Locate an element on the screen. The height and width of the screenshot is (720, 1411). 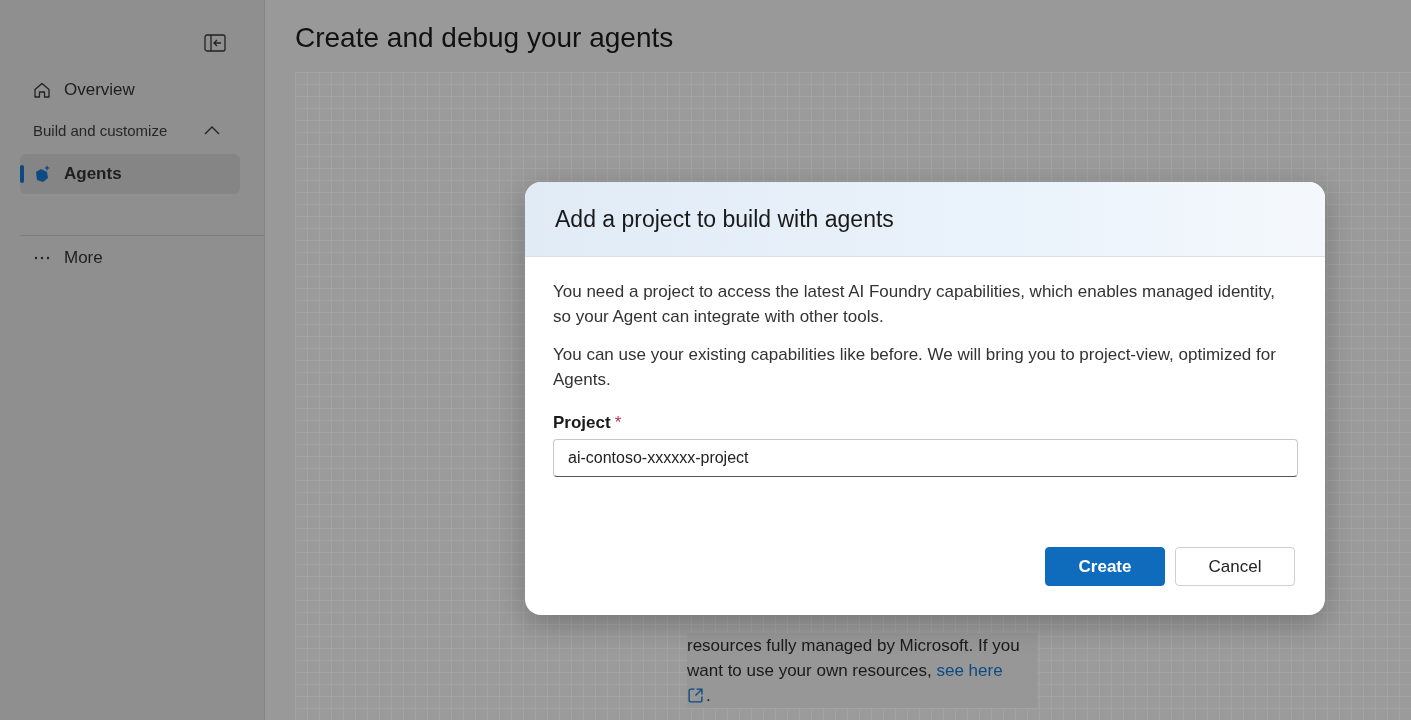
project-field: ai-contoso-xxxxxx-project is located at coordinates (925, 458).